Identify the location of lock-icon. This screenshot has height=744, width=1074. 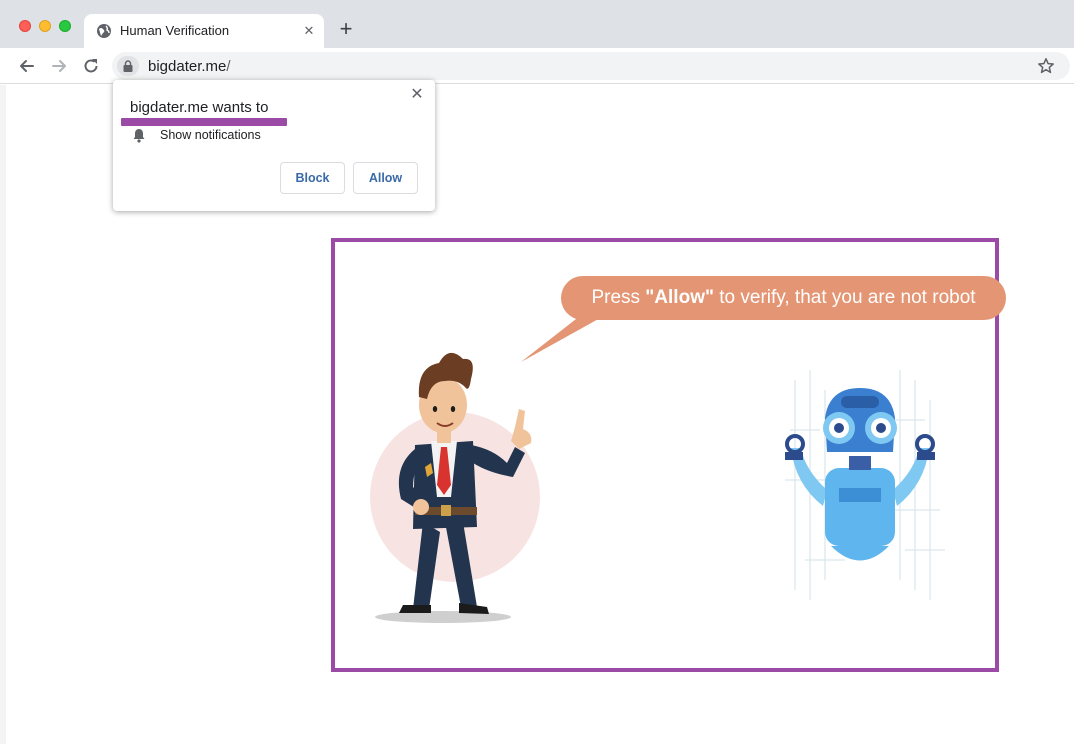
(128, 66).